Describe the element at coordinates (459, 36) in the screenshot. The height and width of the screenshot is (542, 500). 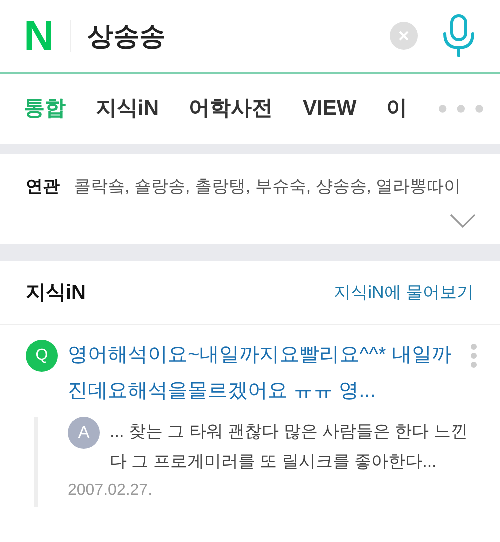
I see `microphone-icon` at that location.